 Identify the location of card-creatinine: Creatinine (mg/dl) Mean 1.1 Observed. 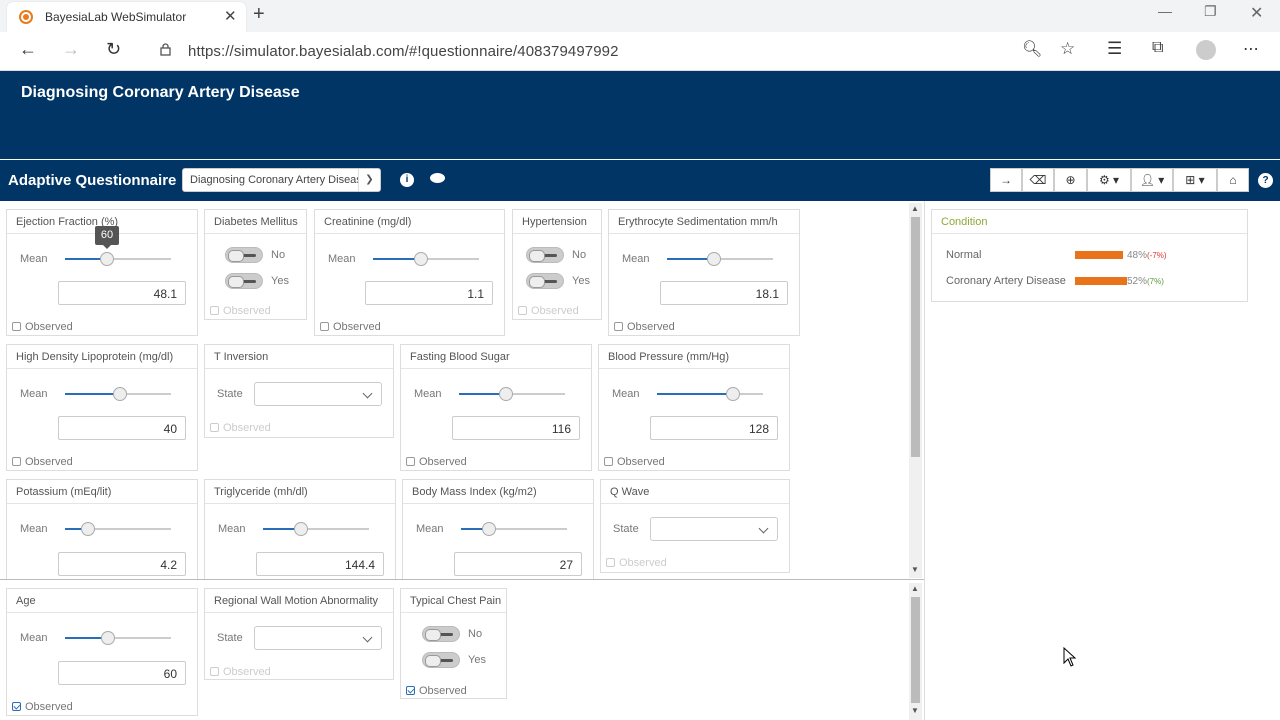
(409, 272).